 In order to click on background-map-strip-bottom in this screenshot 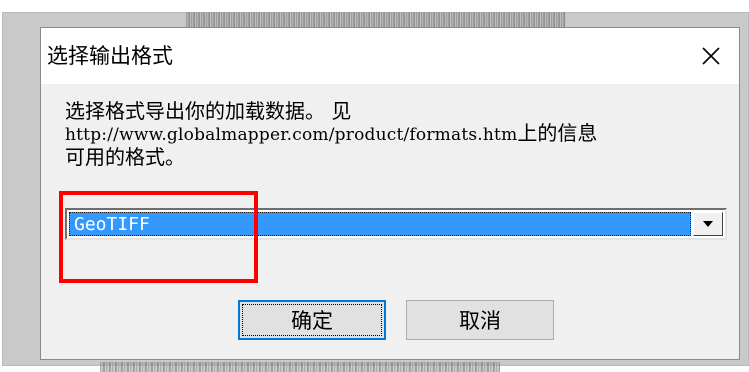, I will do `click(300, 367)`.